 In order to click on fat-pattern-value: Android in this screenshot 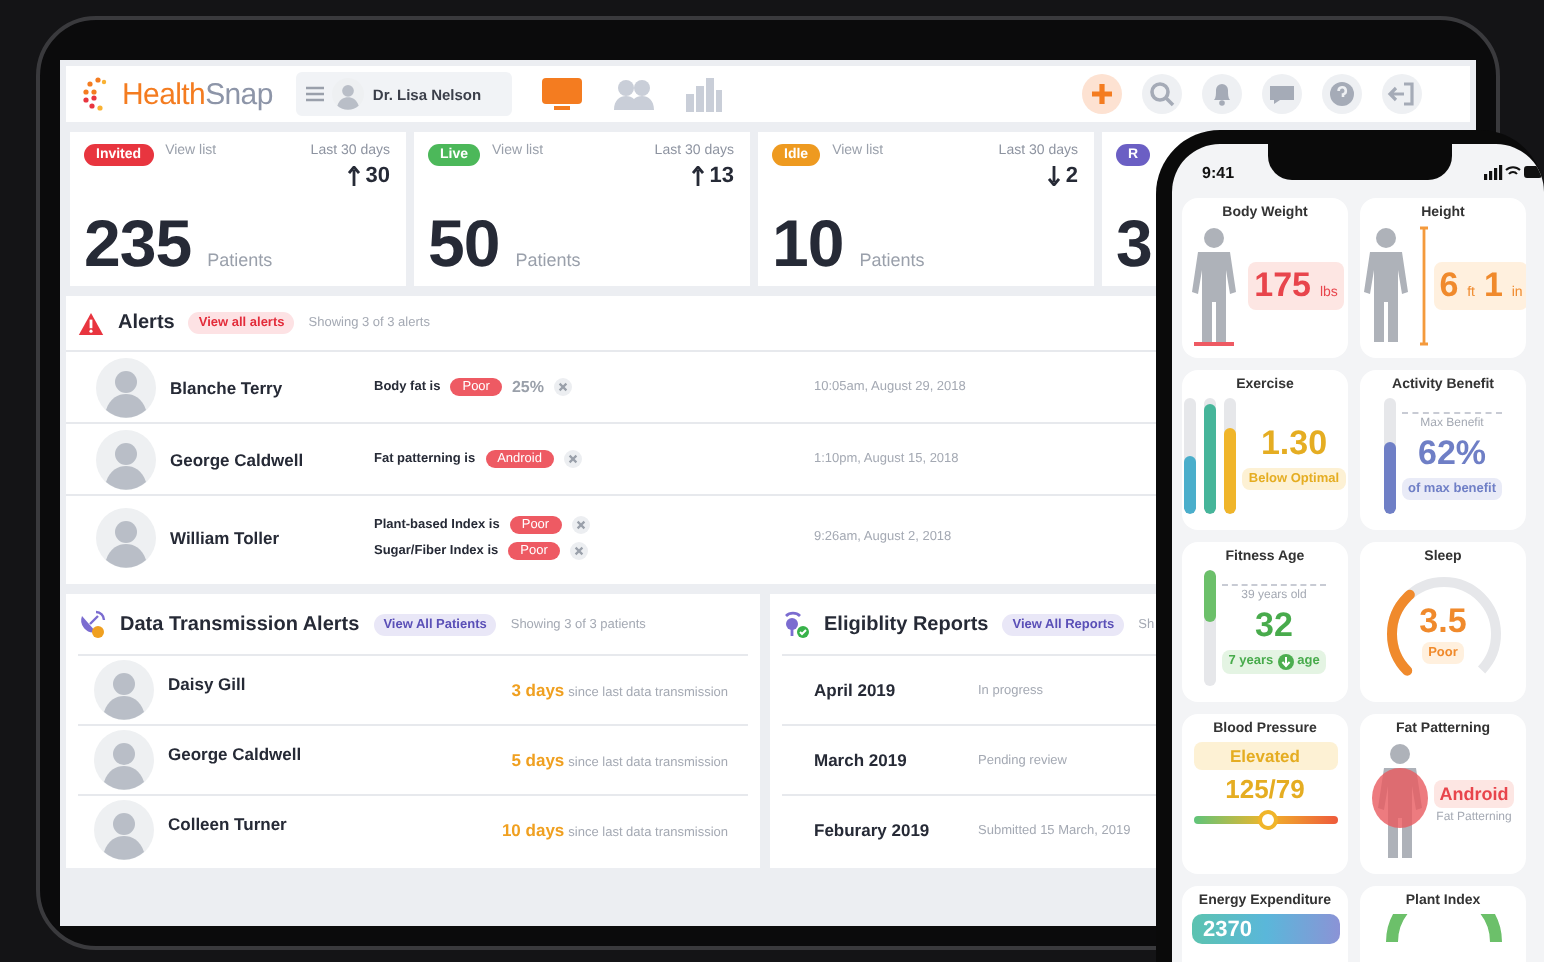, I will do `click(1474, 794)`.